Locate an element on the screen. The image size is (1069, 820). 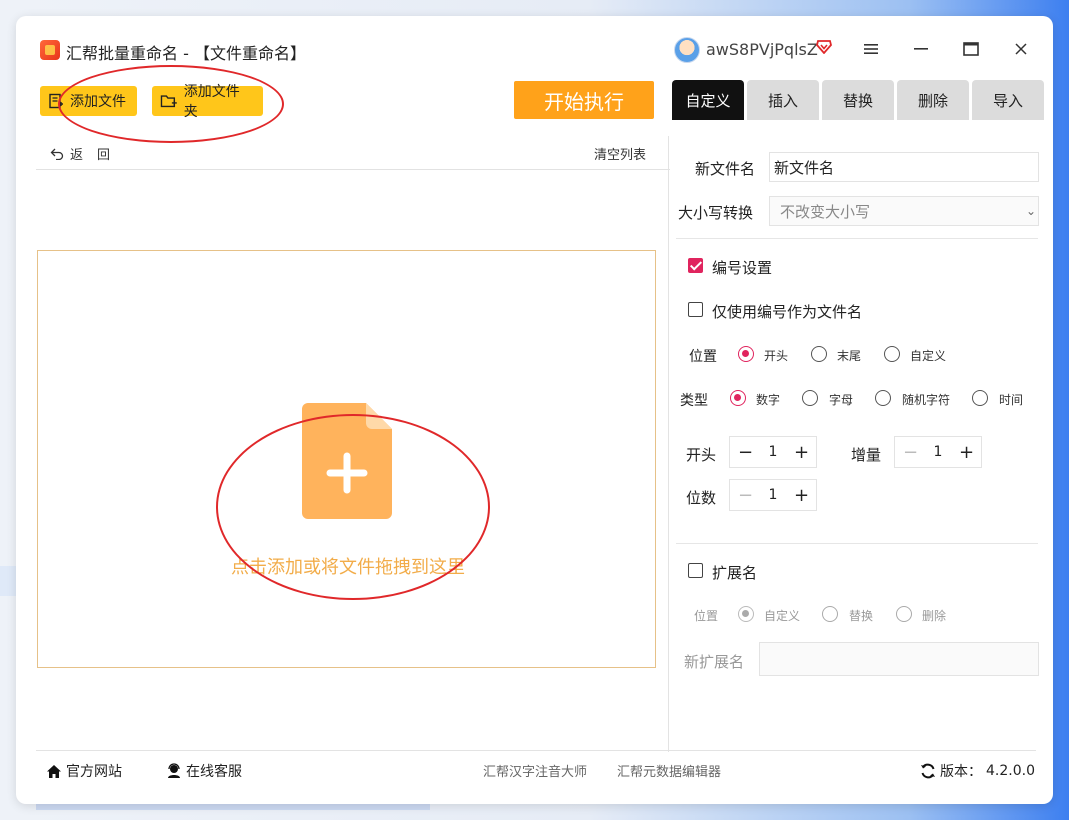
footer: 官方网站 在线客服 汇帮汉字注音大师 汇帮元数据编辑器 版本： 4.2.0.0 is located at coordinates (536, 768).